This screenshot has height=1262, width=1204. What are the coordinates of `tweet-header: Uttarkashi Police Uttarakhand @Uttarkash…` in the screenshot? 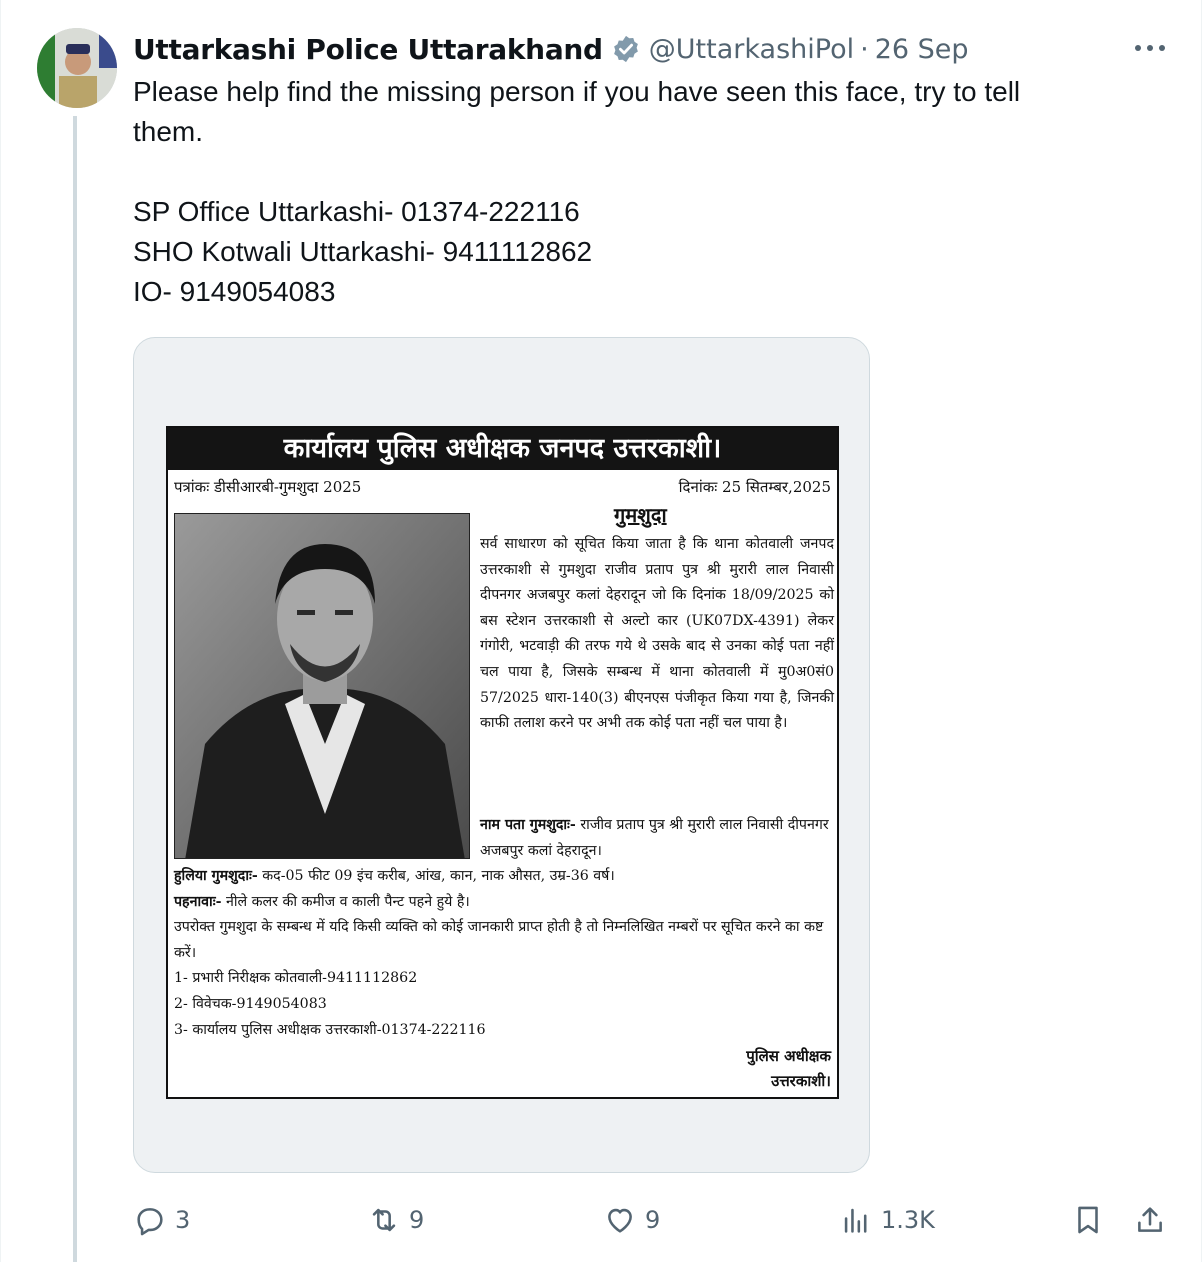 It's located at (551, 49).